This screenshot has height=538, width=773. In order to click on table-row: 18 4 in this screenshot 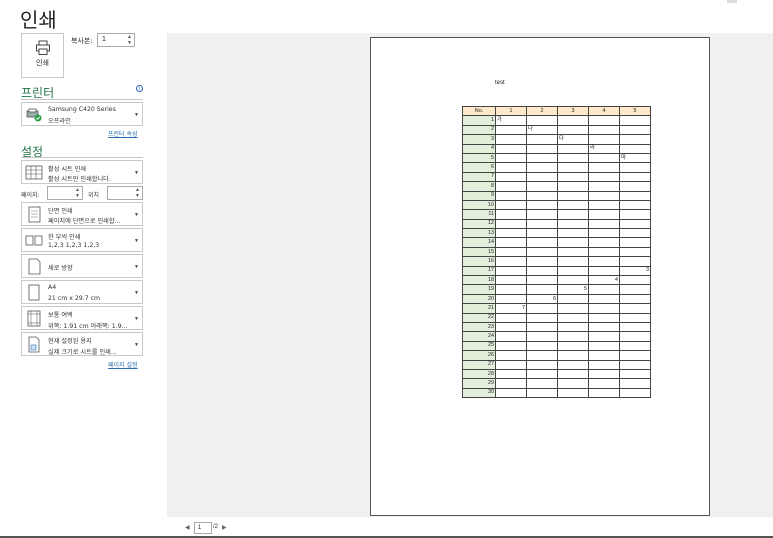, I will do `click(556, 280)`.